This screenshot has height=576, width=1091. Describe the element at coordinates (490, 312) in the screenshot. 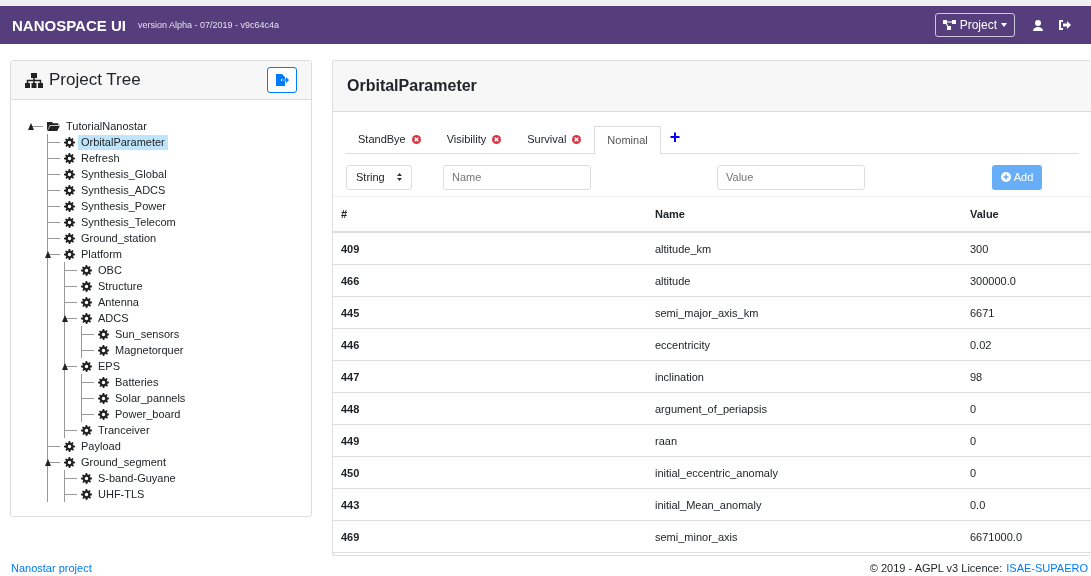

I see `table-cell: 445` at that location.